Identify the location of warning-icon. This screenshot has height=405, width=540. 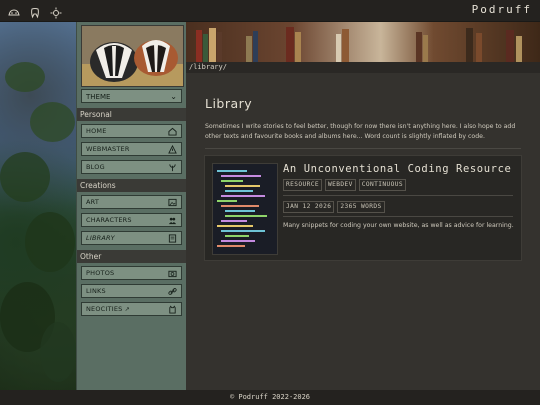
(172, 149).